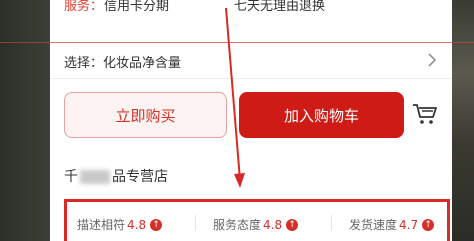  Describe the element at coordinates (251, 61) in the screenshot. I see `select-spec-row: 选择：化妆品净含量` at that location.